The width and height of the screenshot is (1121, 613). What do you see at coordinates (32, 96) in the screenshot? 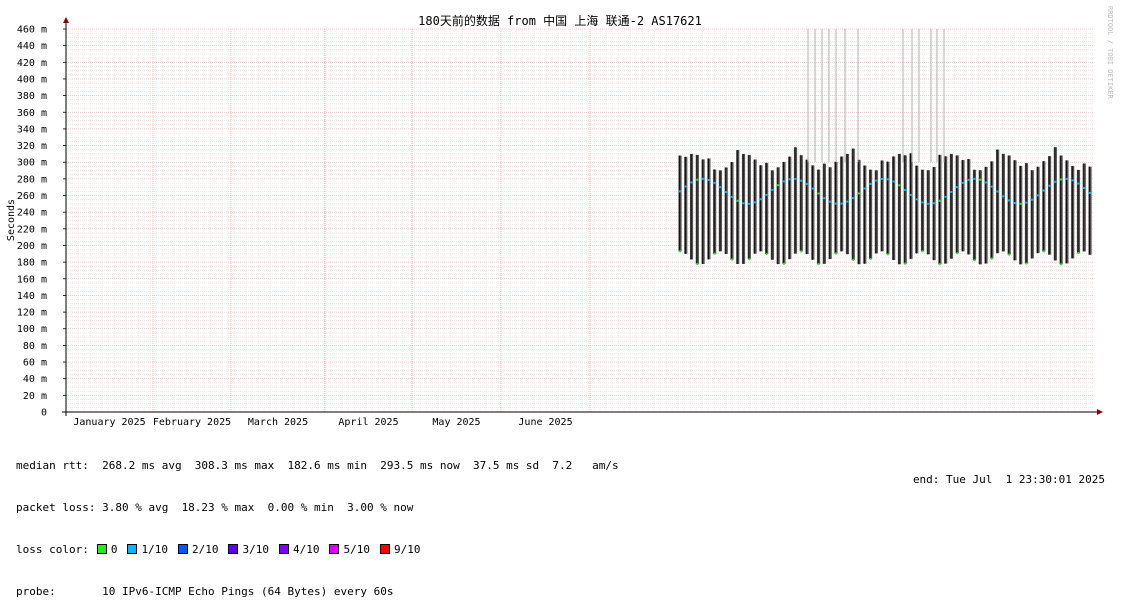
I see `y-tick-label: 380 m` at bounding box center [32, 96].